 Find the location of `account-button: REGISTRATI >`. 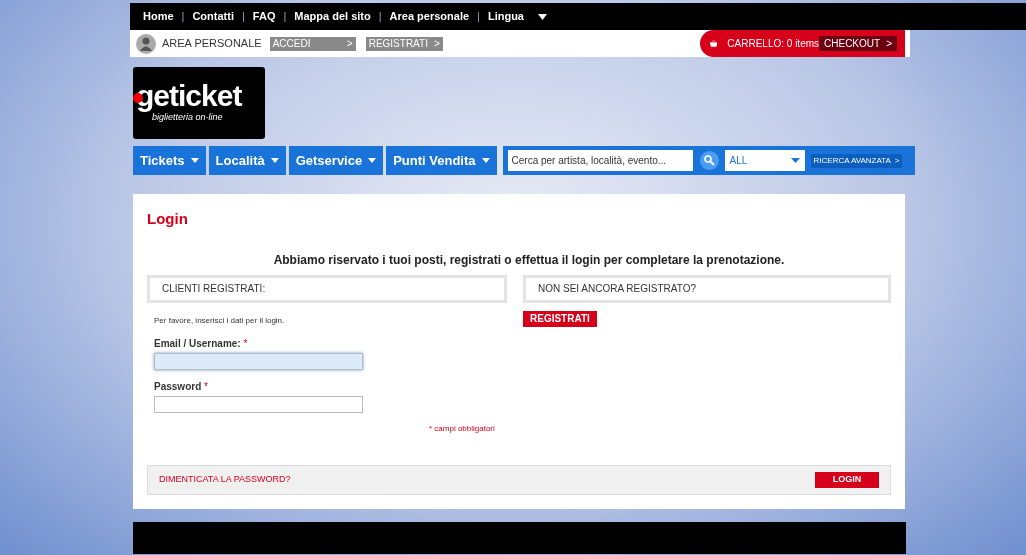

account-button: REGISTRATI > is located at coordinates (404, 43).